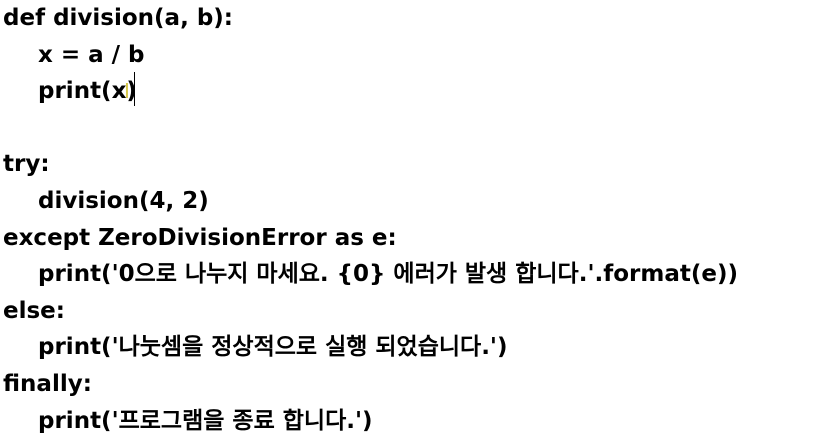 The image size is (817, 441). I want to click on code-line-division-call: division(4, 2), so click(123, 201).